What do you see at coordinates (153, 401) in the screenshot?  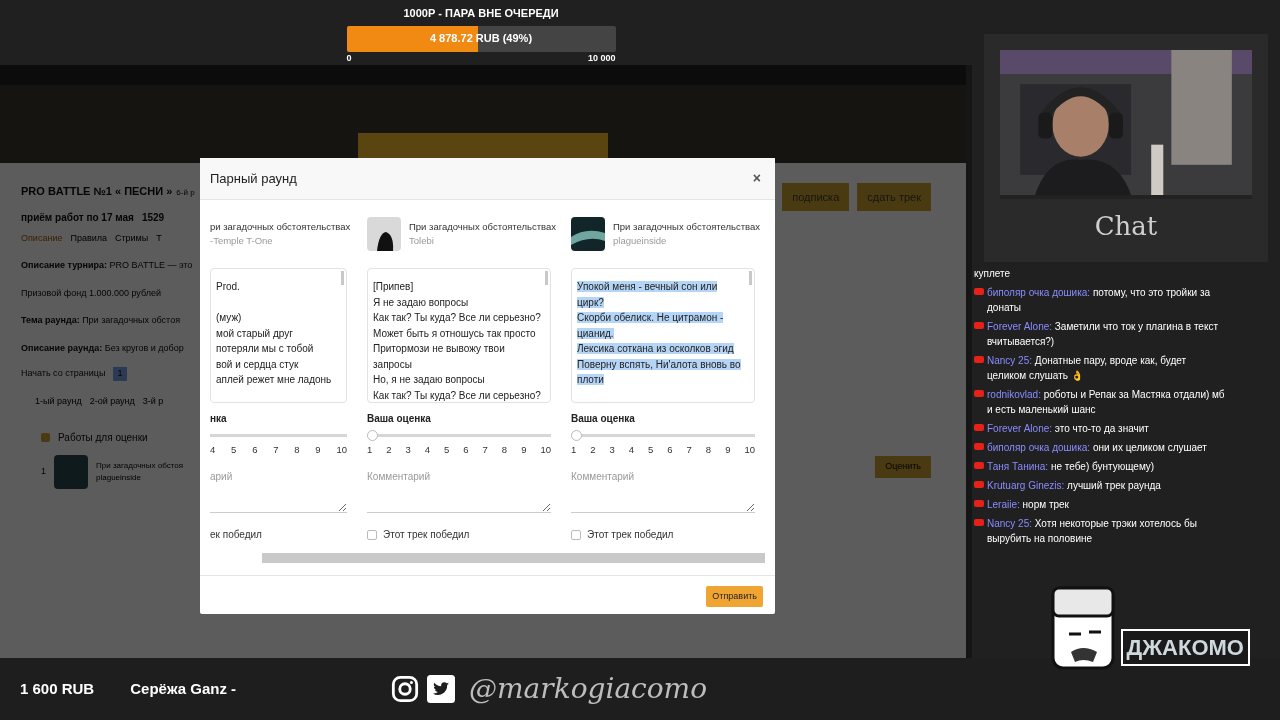 I see `round-link: 3-й р` at bounding box center [153, 401].